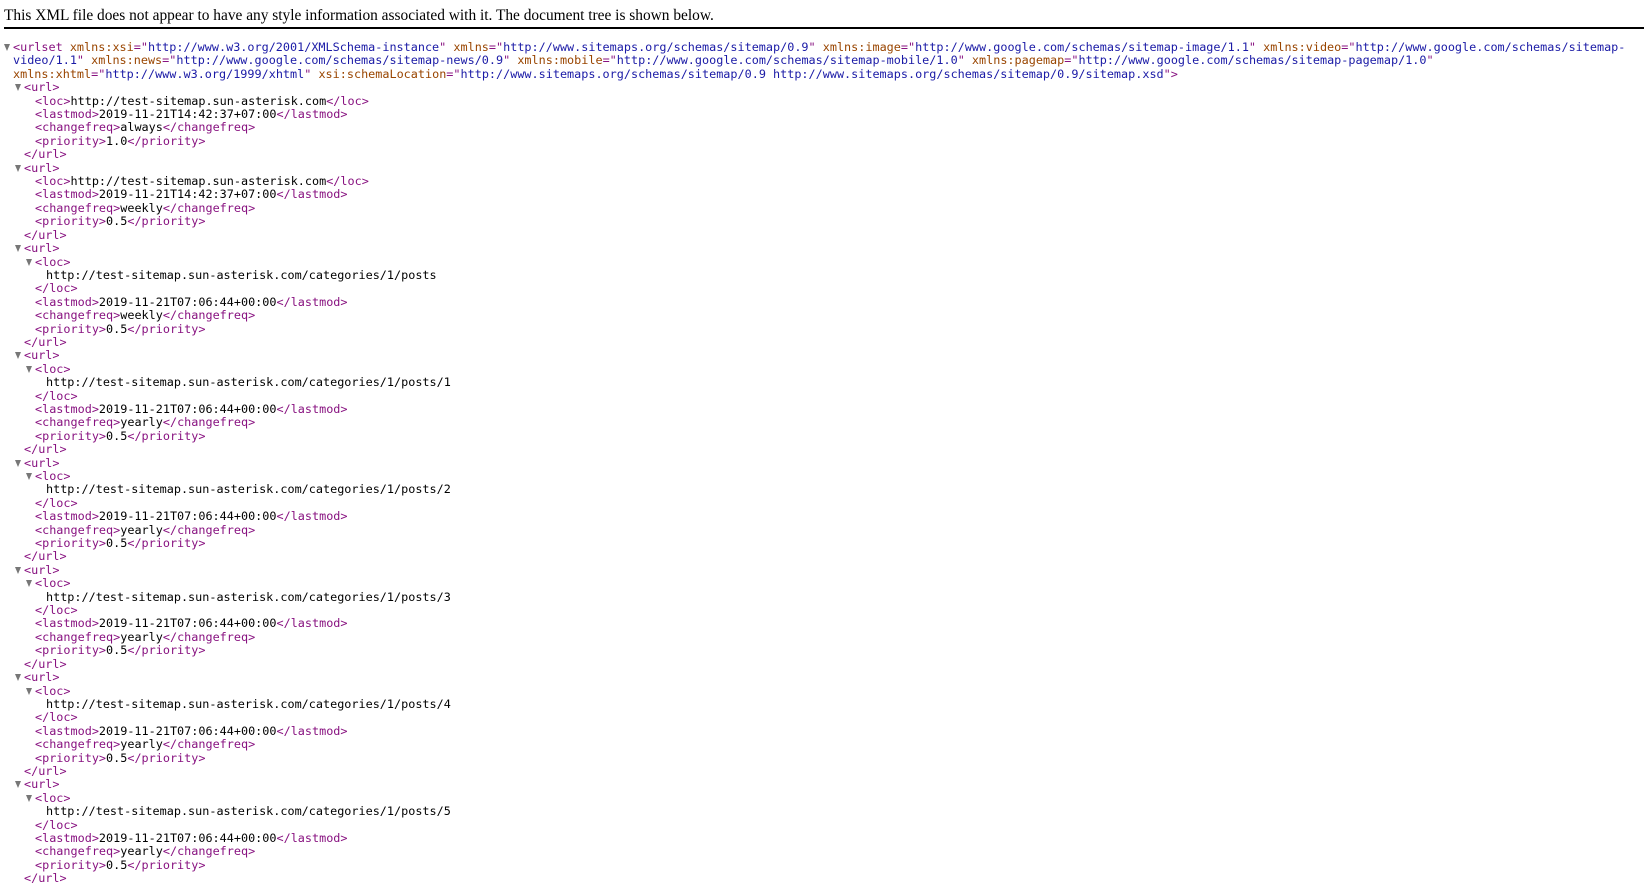  I want to click on loc-close-line: </loc>, so click(825, 502).